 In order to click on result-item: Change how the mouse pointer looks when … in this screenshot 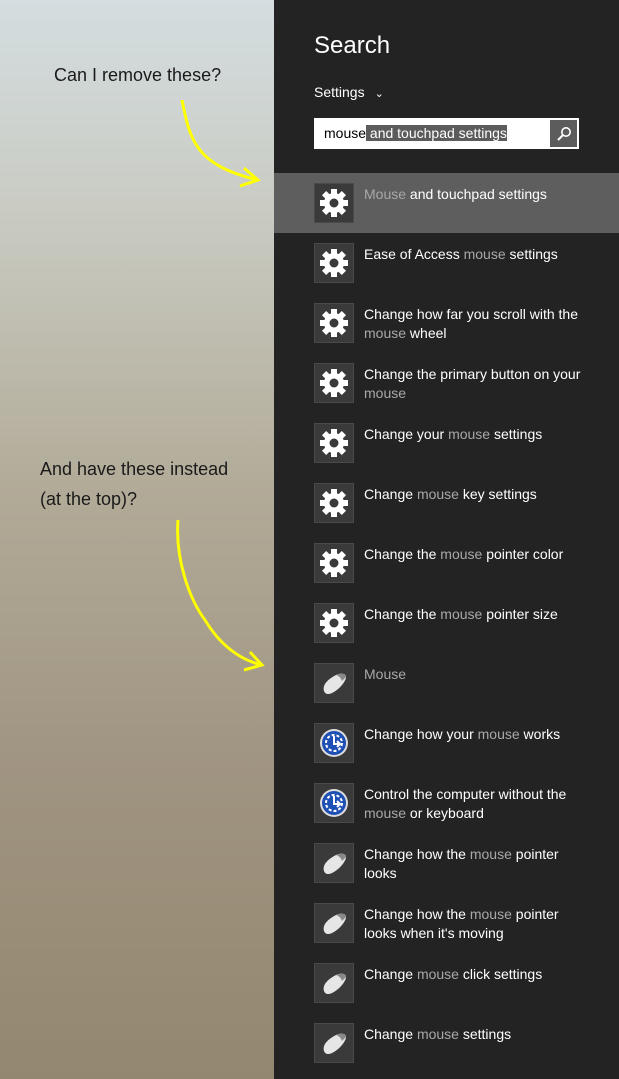, I will do `click(446, 923)`.